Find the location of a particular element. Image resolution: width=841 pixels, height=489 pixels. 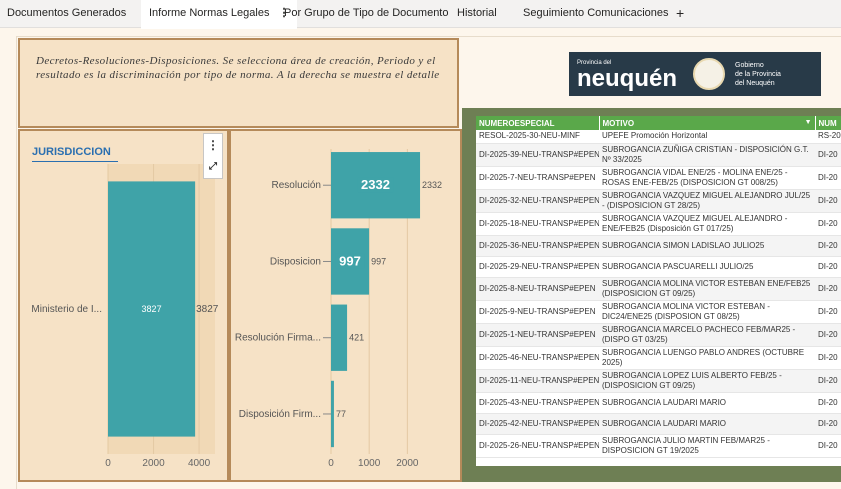

expand-icon: ⤢ is located at coordinates (213, 167).